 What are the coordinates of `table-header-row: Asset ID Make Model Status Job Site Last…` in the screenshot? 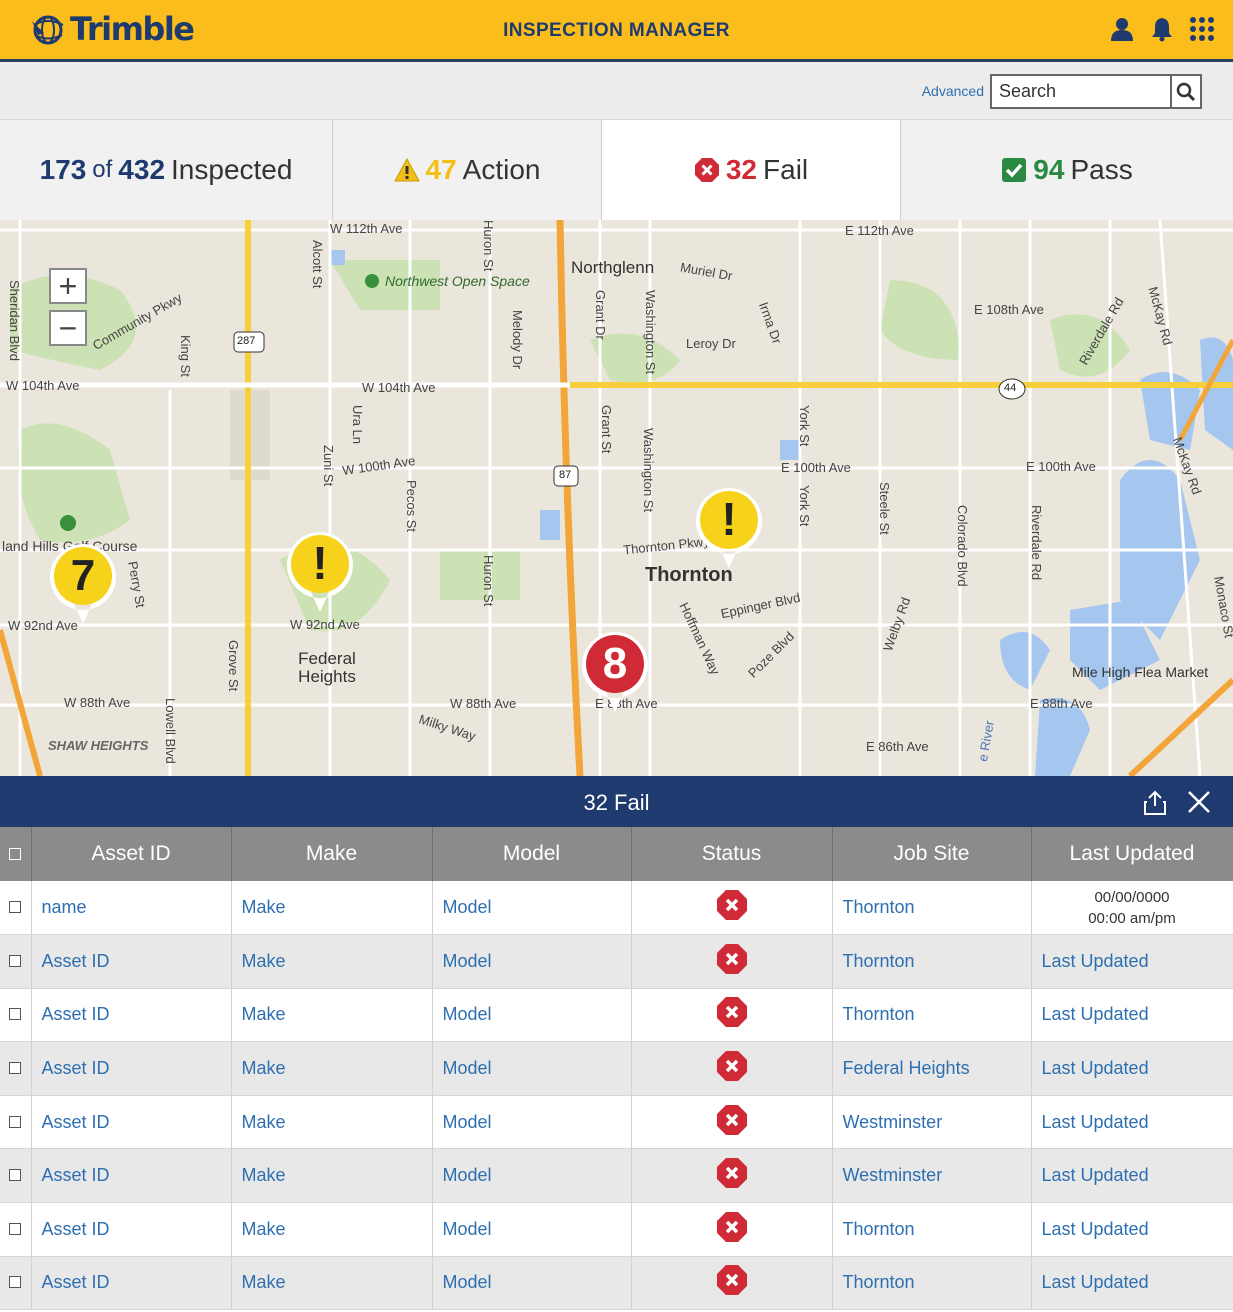 It's located at (616, 854).